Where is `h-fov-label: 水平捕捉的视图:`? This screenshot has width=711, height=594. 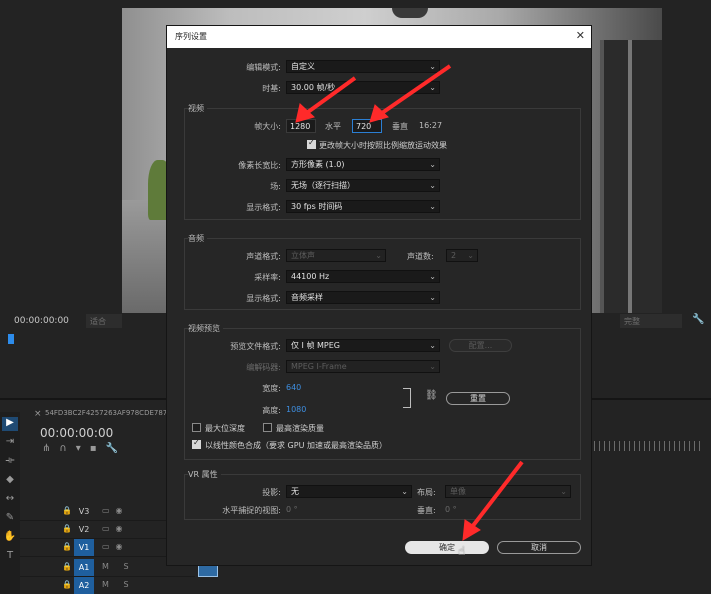 h-fov-label: 水平捕捉的视图: is located at coordinates (251, 510).